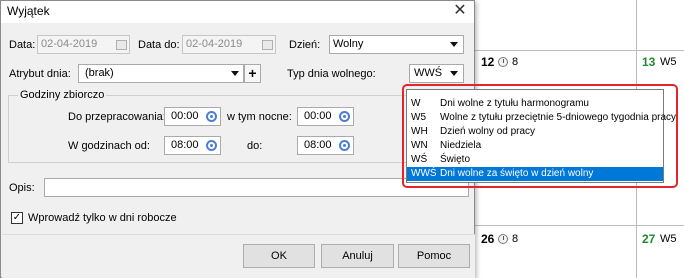  I want to click on to-work-label: Do przepracowania:, so click(117, 117).